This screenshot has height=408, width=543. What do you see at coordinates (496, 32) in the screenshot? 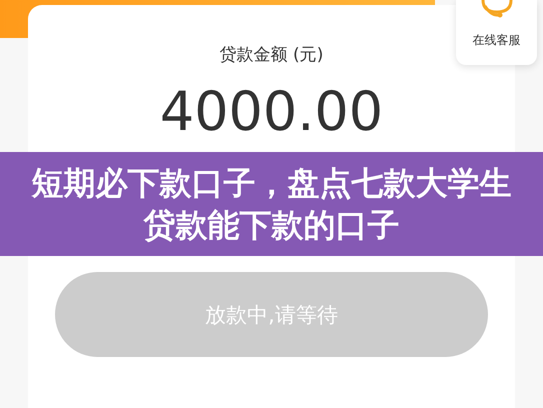
I see `customer-service-button: 在线客服` at bounding box center [496, 32].